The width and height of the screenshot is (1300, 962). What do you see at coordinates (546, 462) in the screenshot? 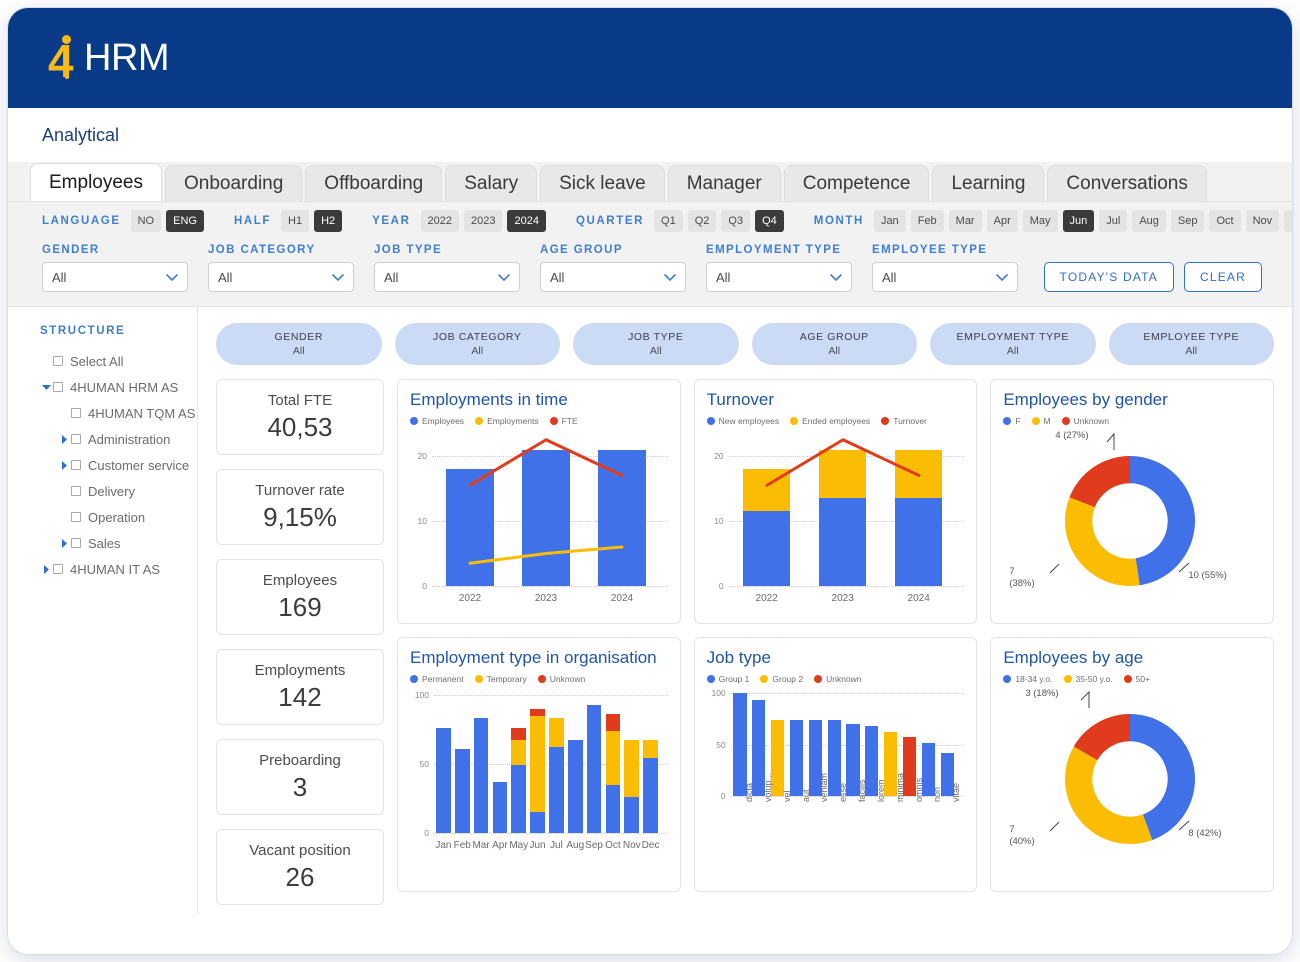
I see `line-series-fte` at bounding box center [546, 462].